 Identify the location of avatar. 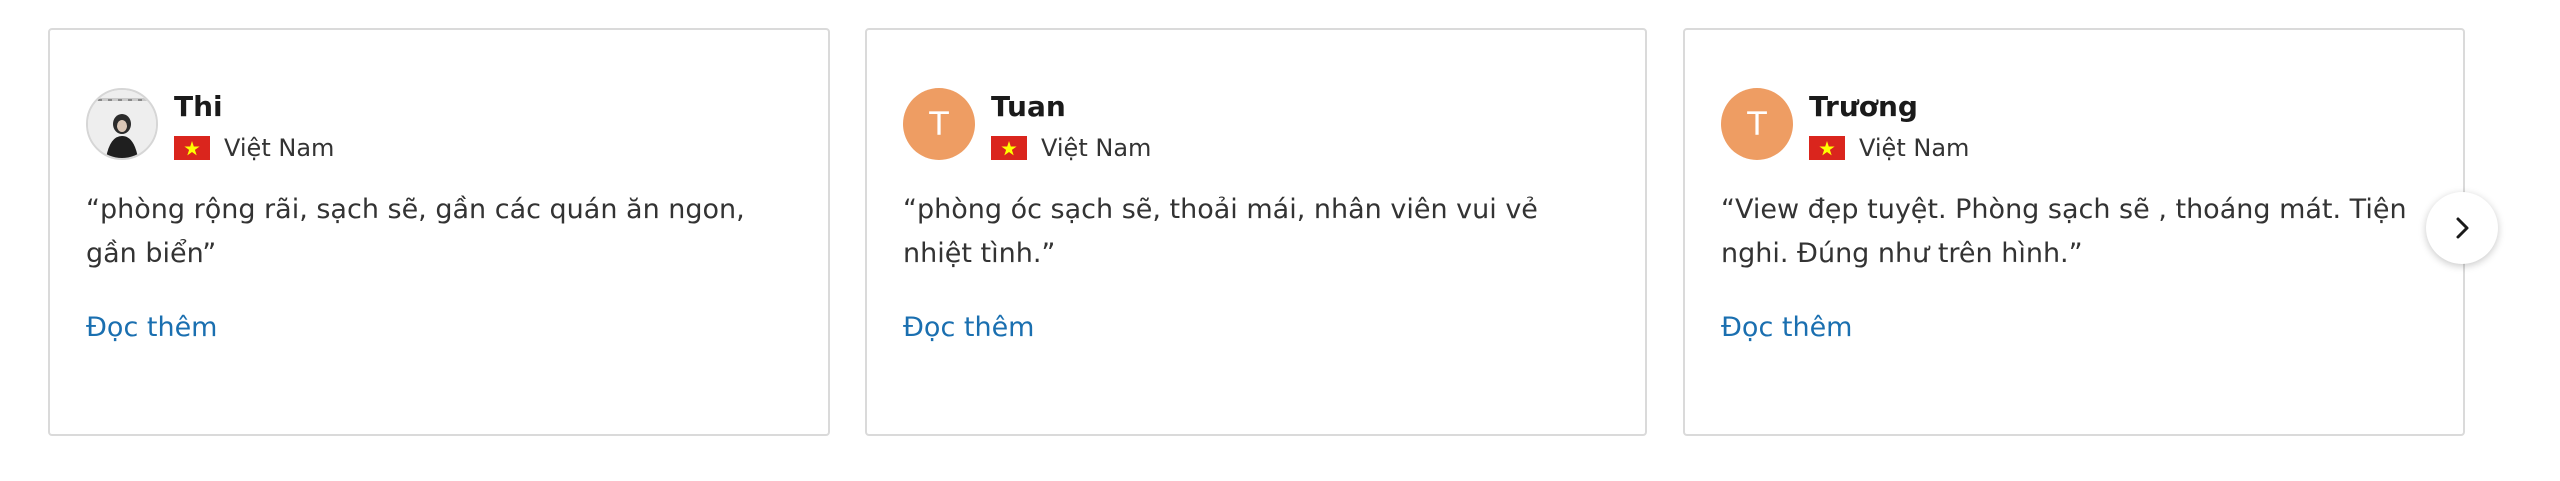
(122, 124).